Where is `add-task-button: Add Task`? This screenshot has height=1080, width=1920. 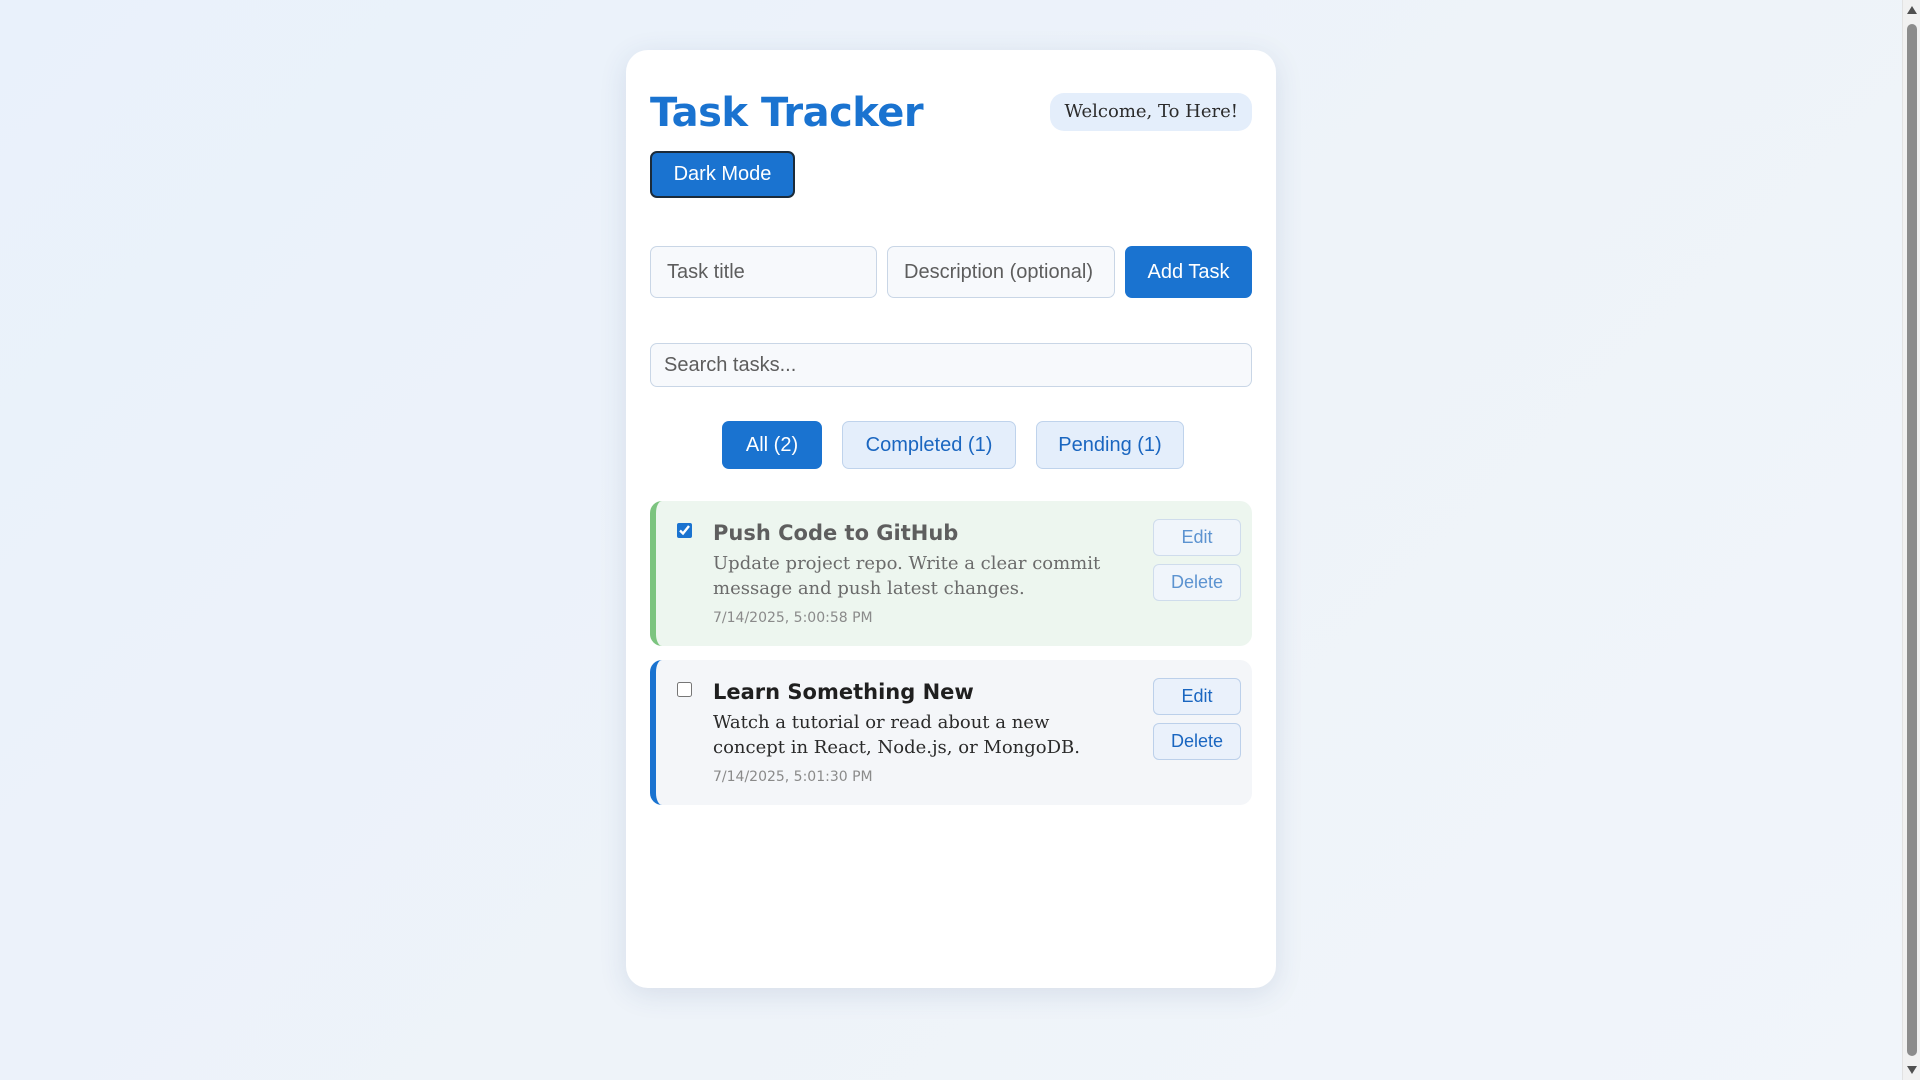 add-task-button: Add Task is located at coordinates (1188, 272).